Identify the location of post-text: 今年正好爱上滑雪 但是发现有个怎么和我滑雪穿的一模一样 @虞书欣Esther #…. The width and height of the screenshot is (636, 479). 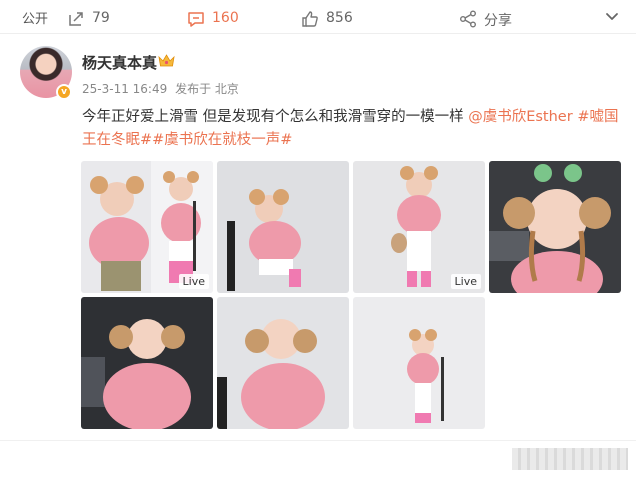
(352, 129).